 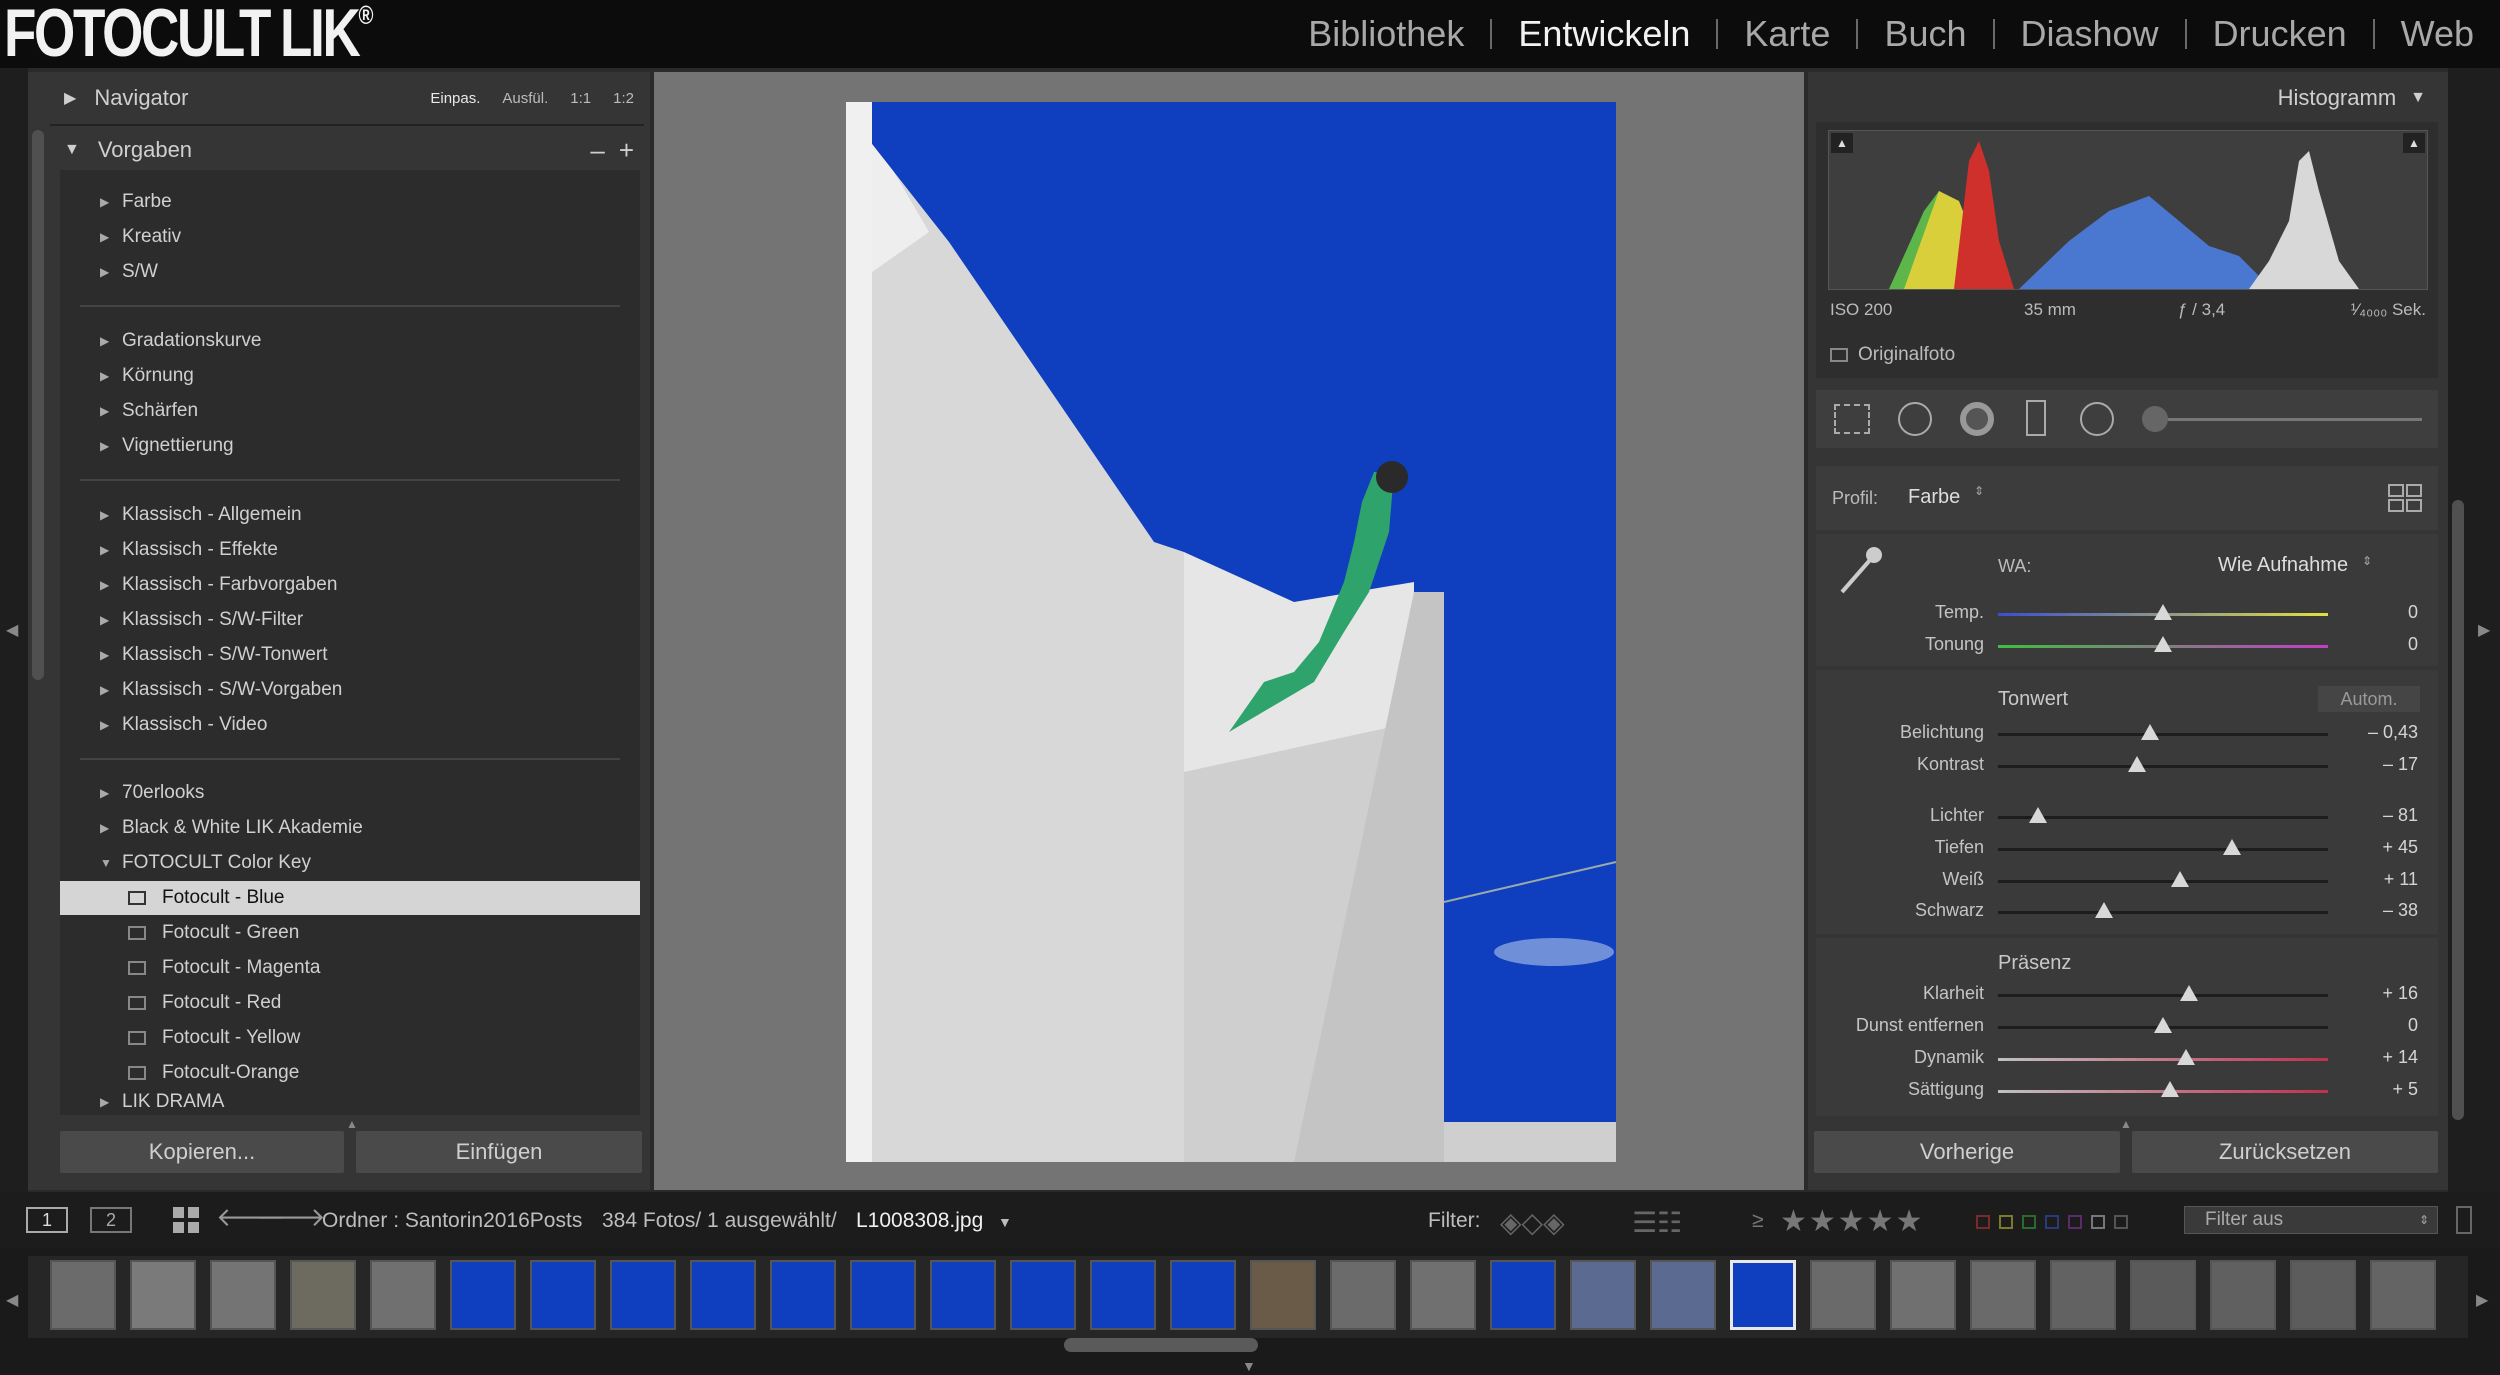 I want to click on brush-icon, so click(x=2155, y=419).